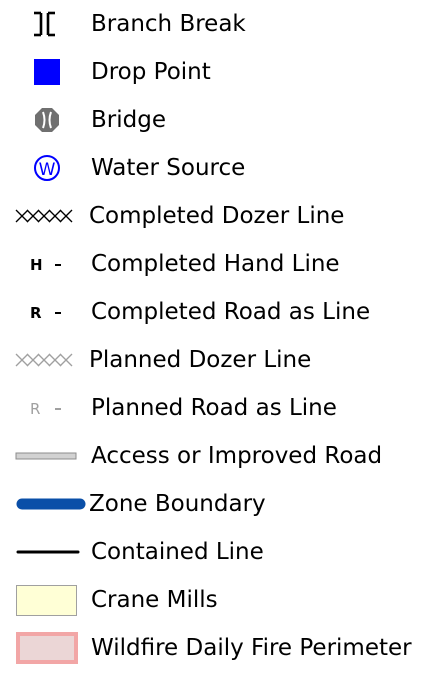  Describe the element at coordinates (219, 600) in the screenshot. I see `legend-item-crane-mills: Crane Mills` at that location.